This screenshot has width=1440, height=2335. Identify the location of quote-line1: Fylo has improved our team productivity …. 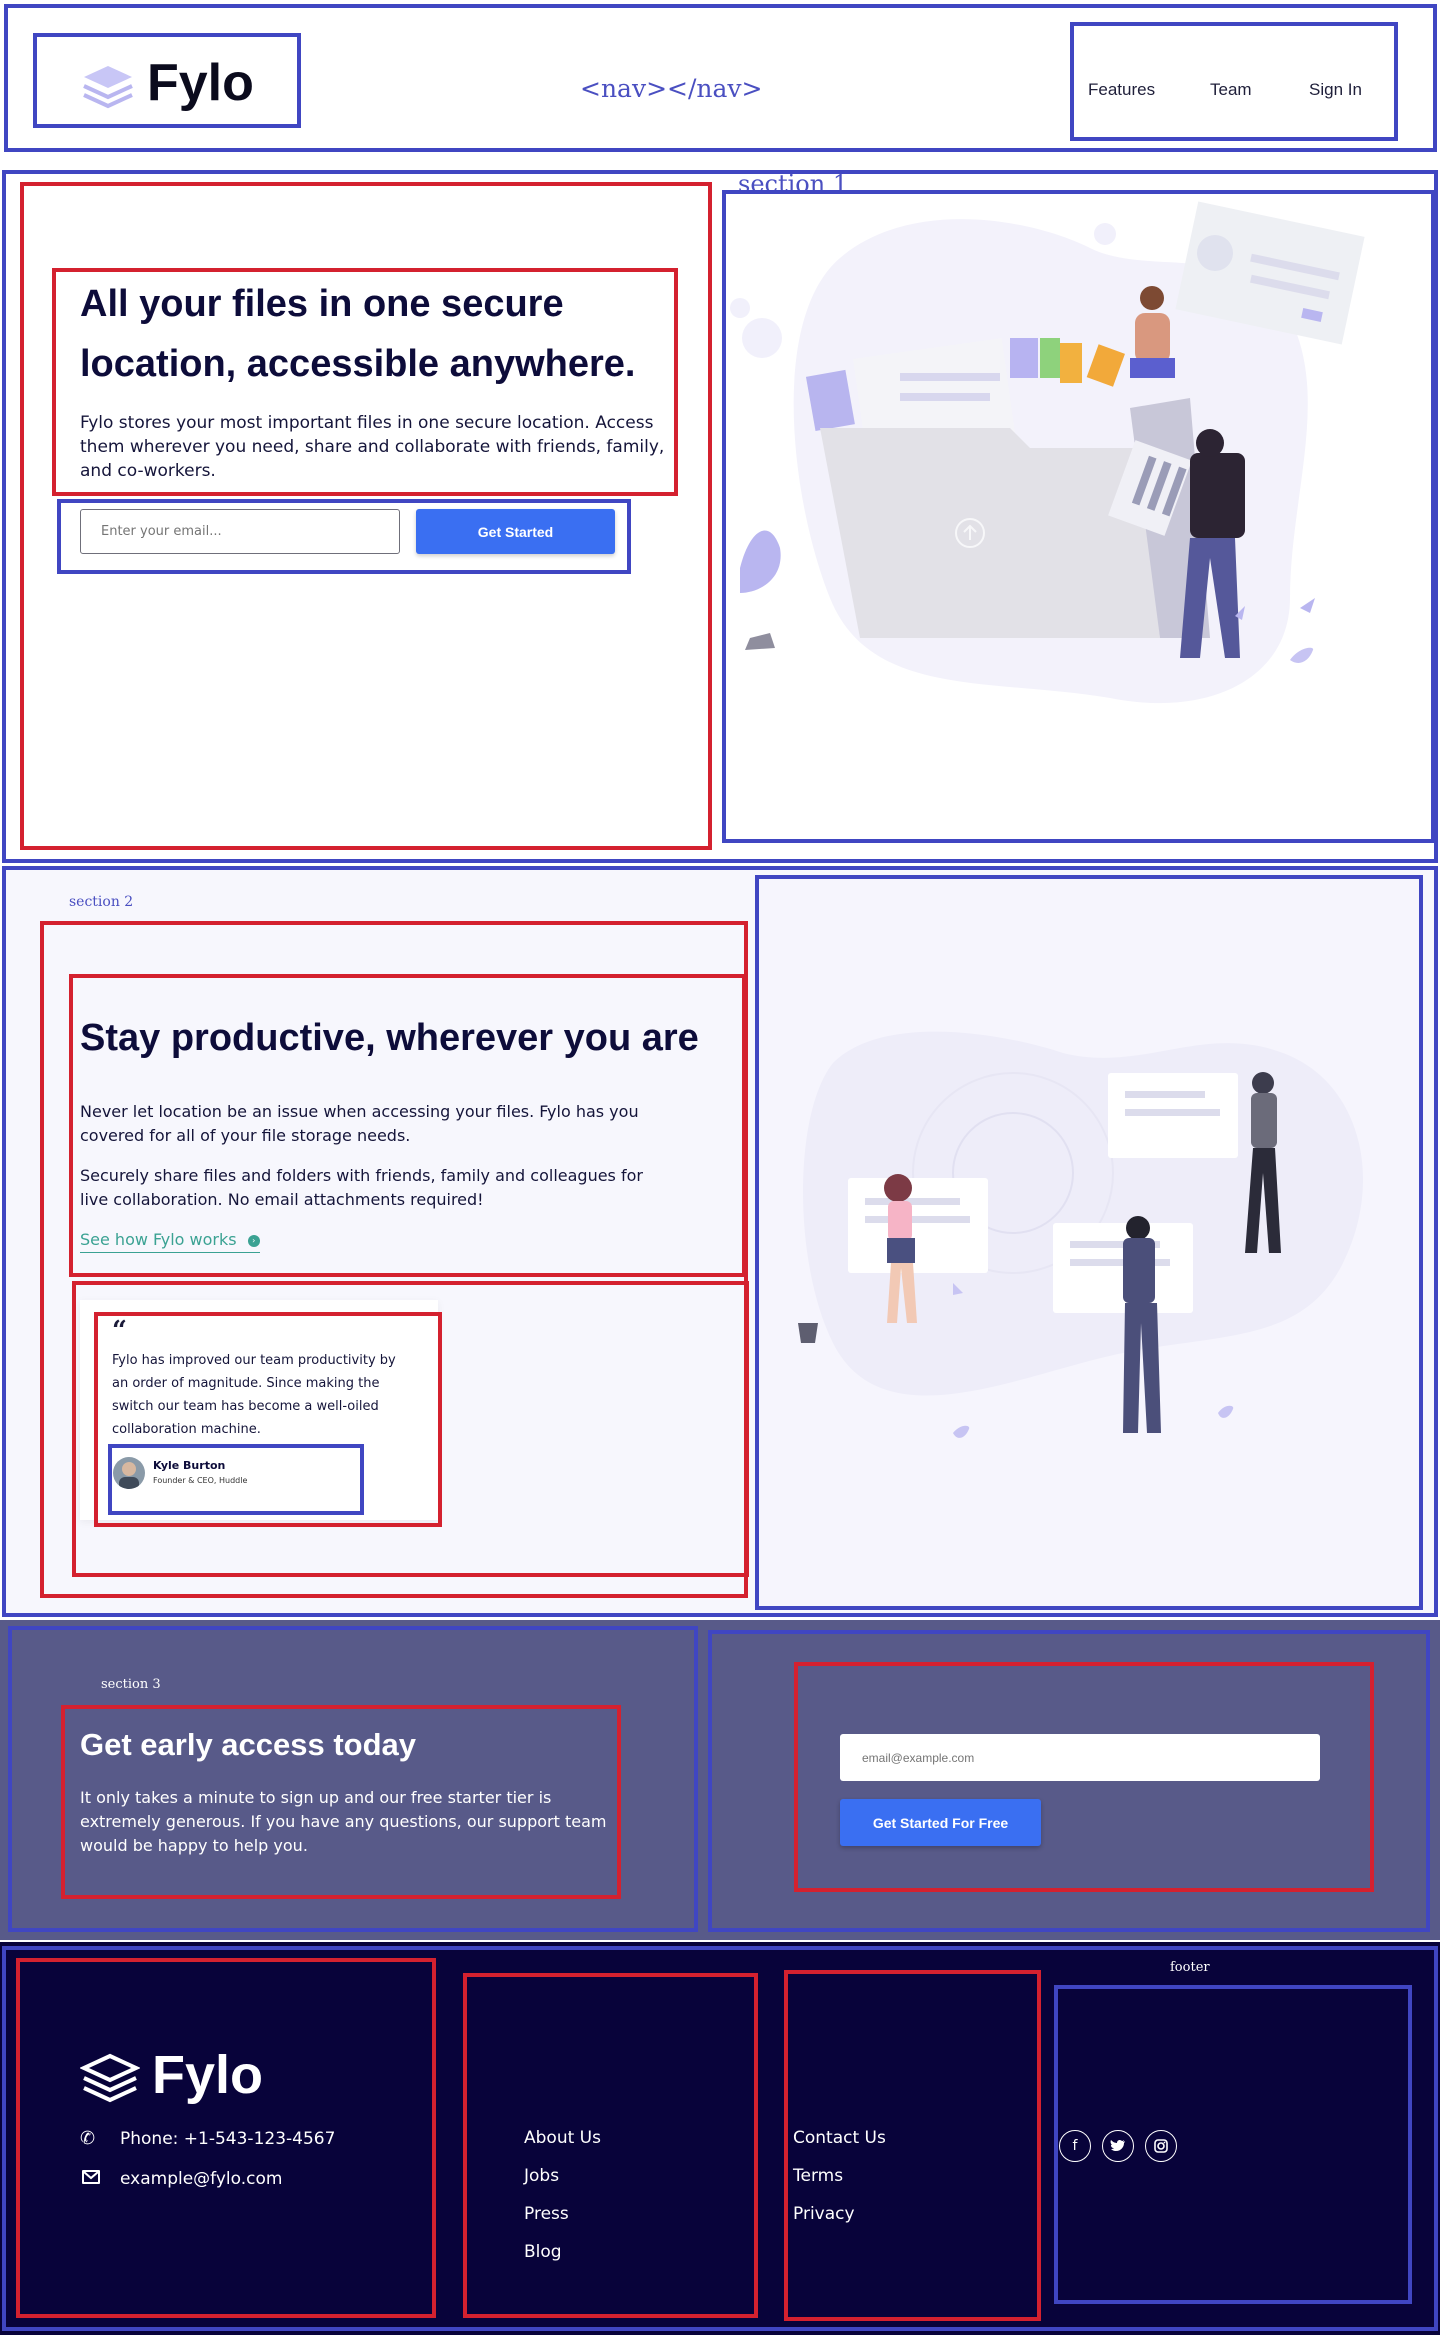
(254, 1360).